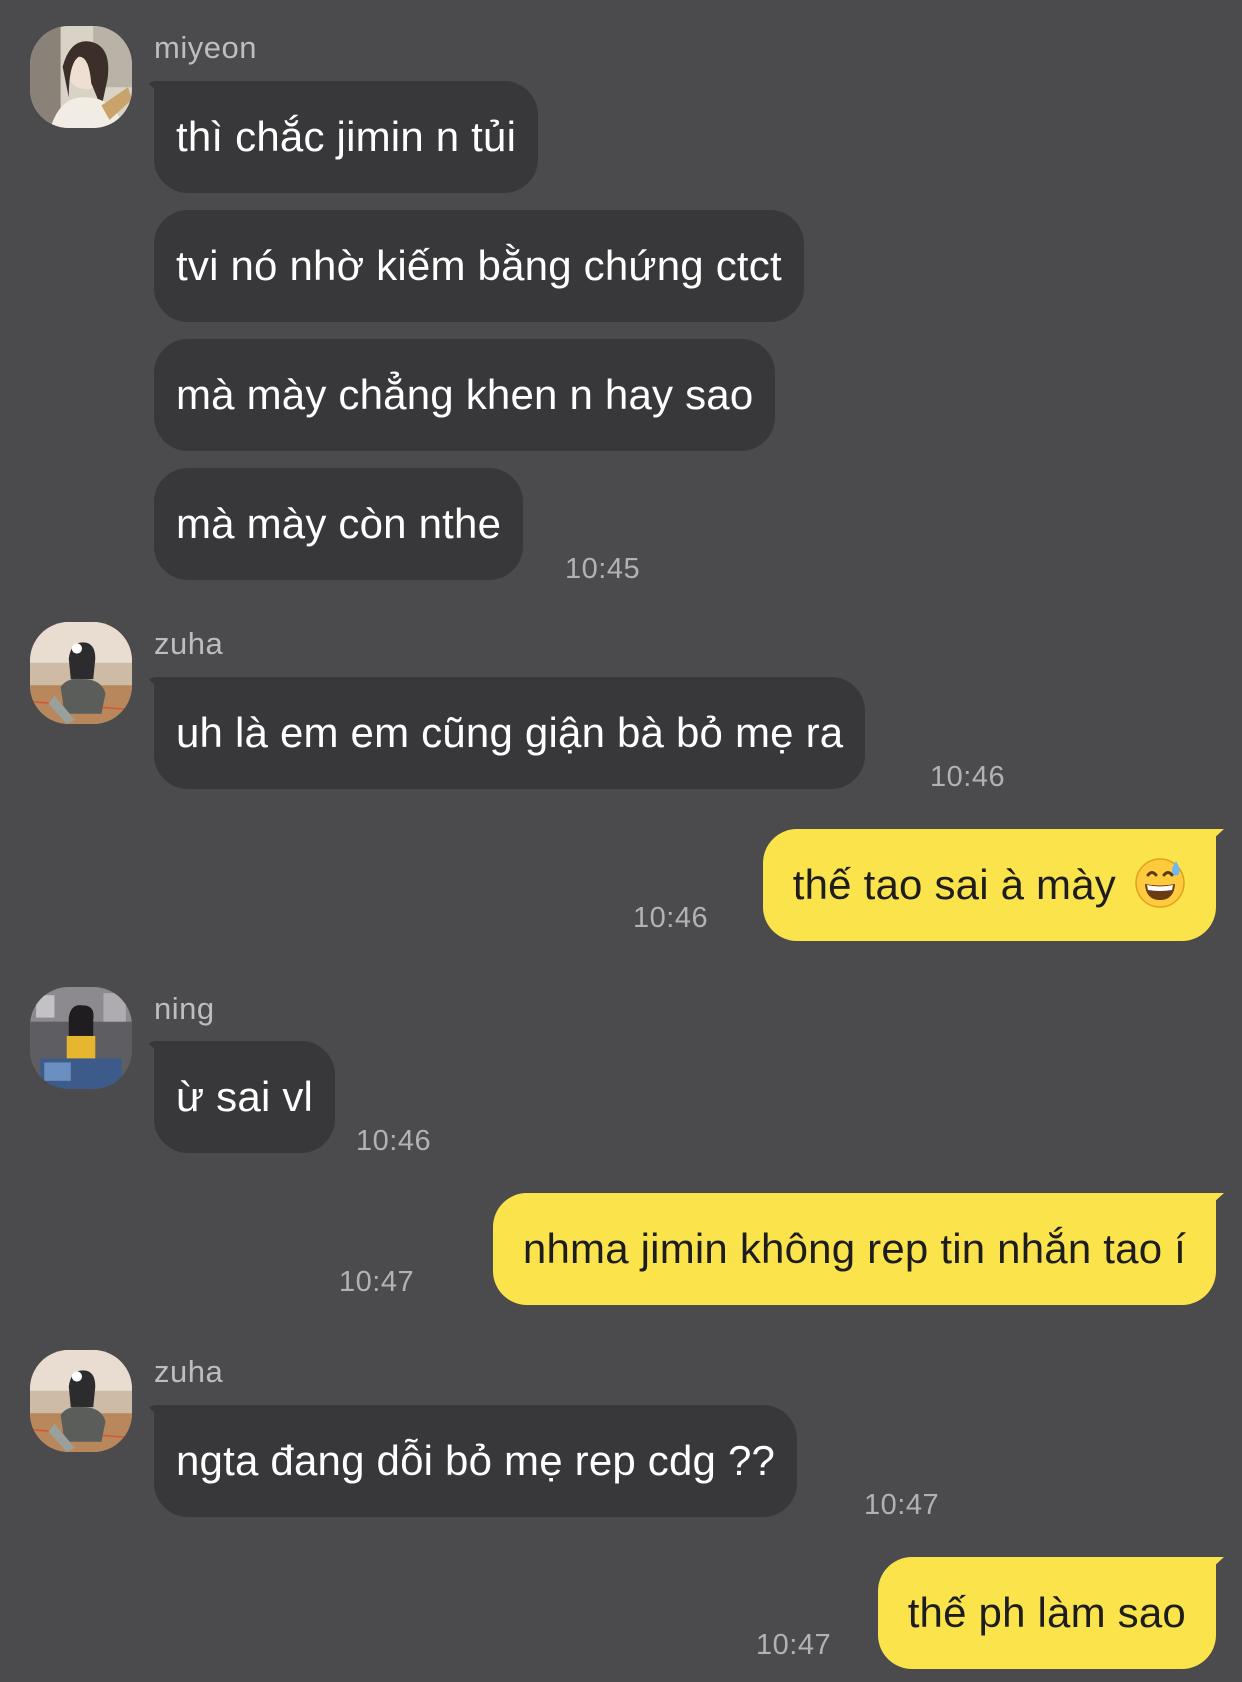  I want to click on sender-name: ning, so click(184, 1008).